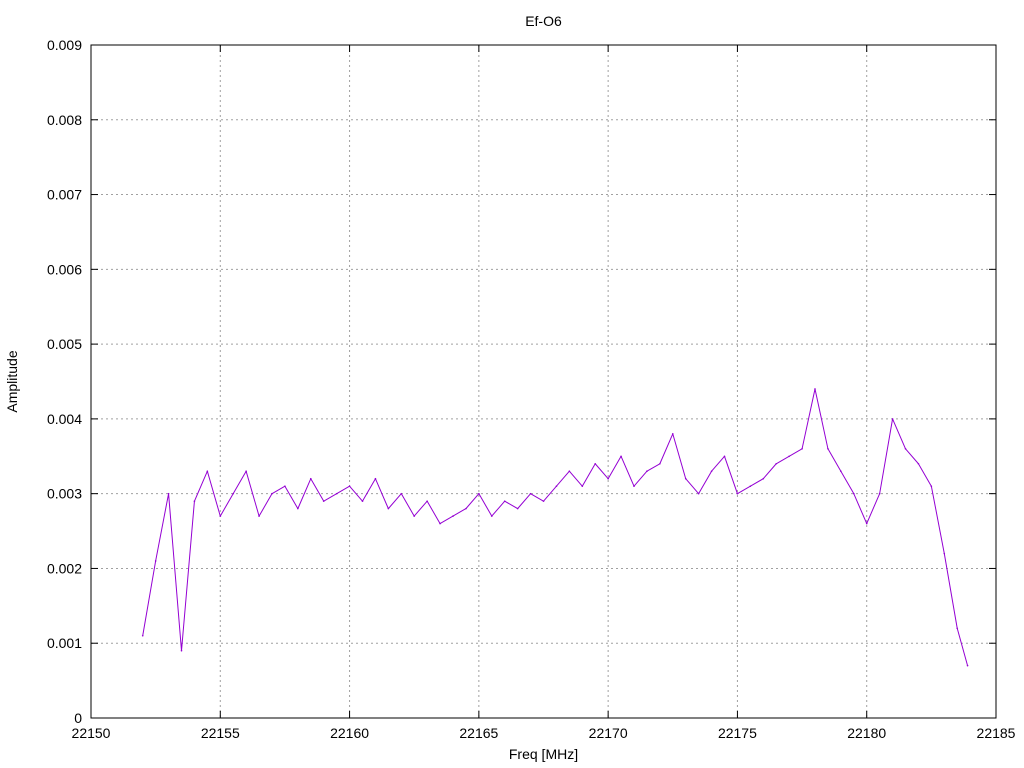 This screenshot has width=1024, height=768. What do you see at coordinates (866, 733) in the screenshot?
I see `x-tick-label: 22180` at bounding box center [866, 733].